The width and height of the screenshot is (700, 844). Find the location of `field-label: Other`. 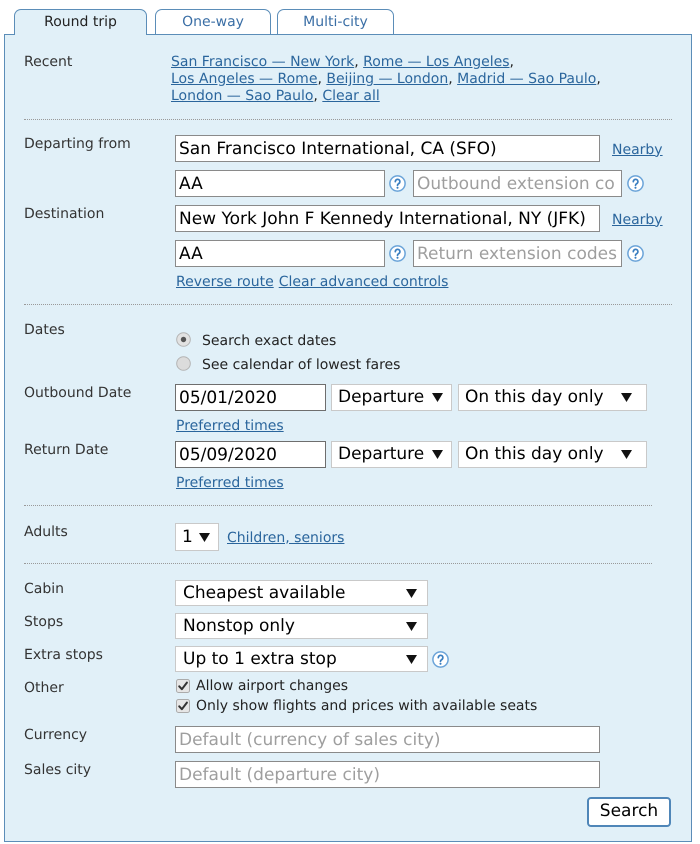

field-label: Other is located at coordinates (44, 688).